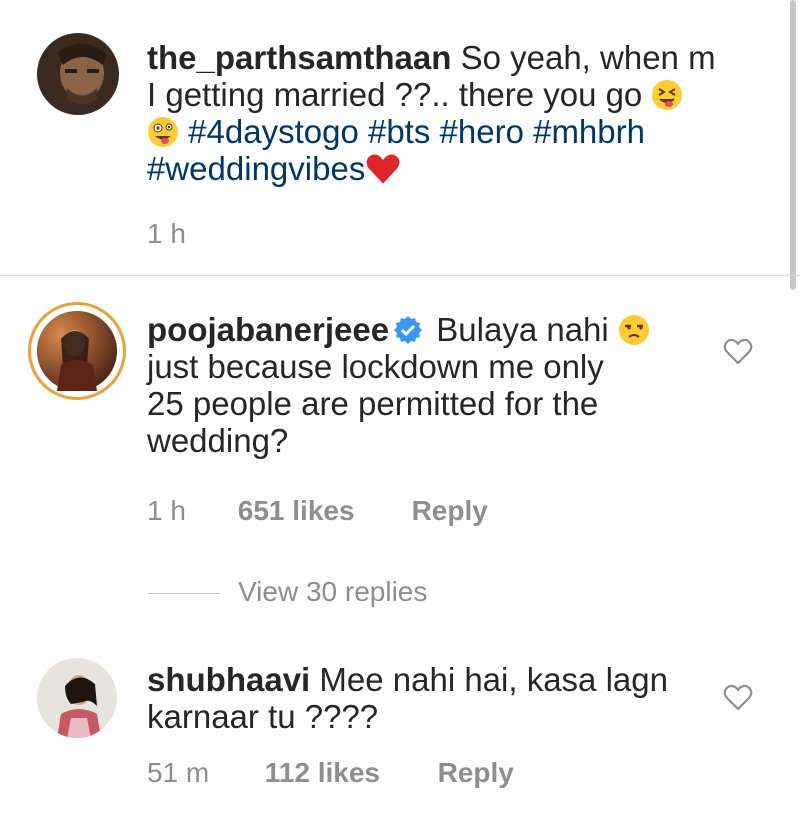 The height and width of the screenshot is (833, 800). I want to click on comment-2-meta: 51 m 112 likes Reply, so click(330, 773).